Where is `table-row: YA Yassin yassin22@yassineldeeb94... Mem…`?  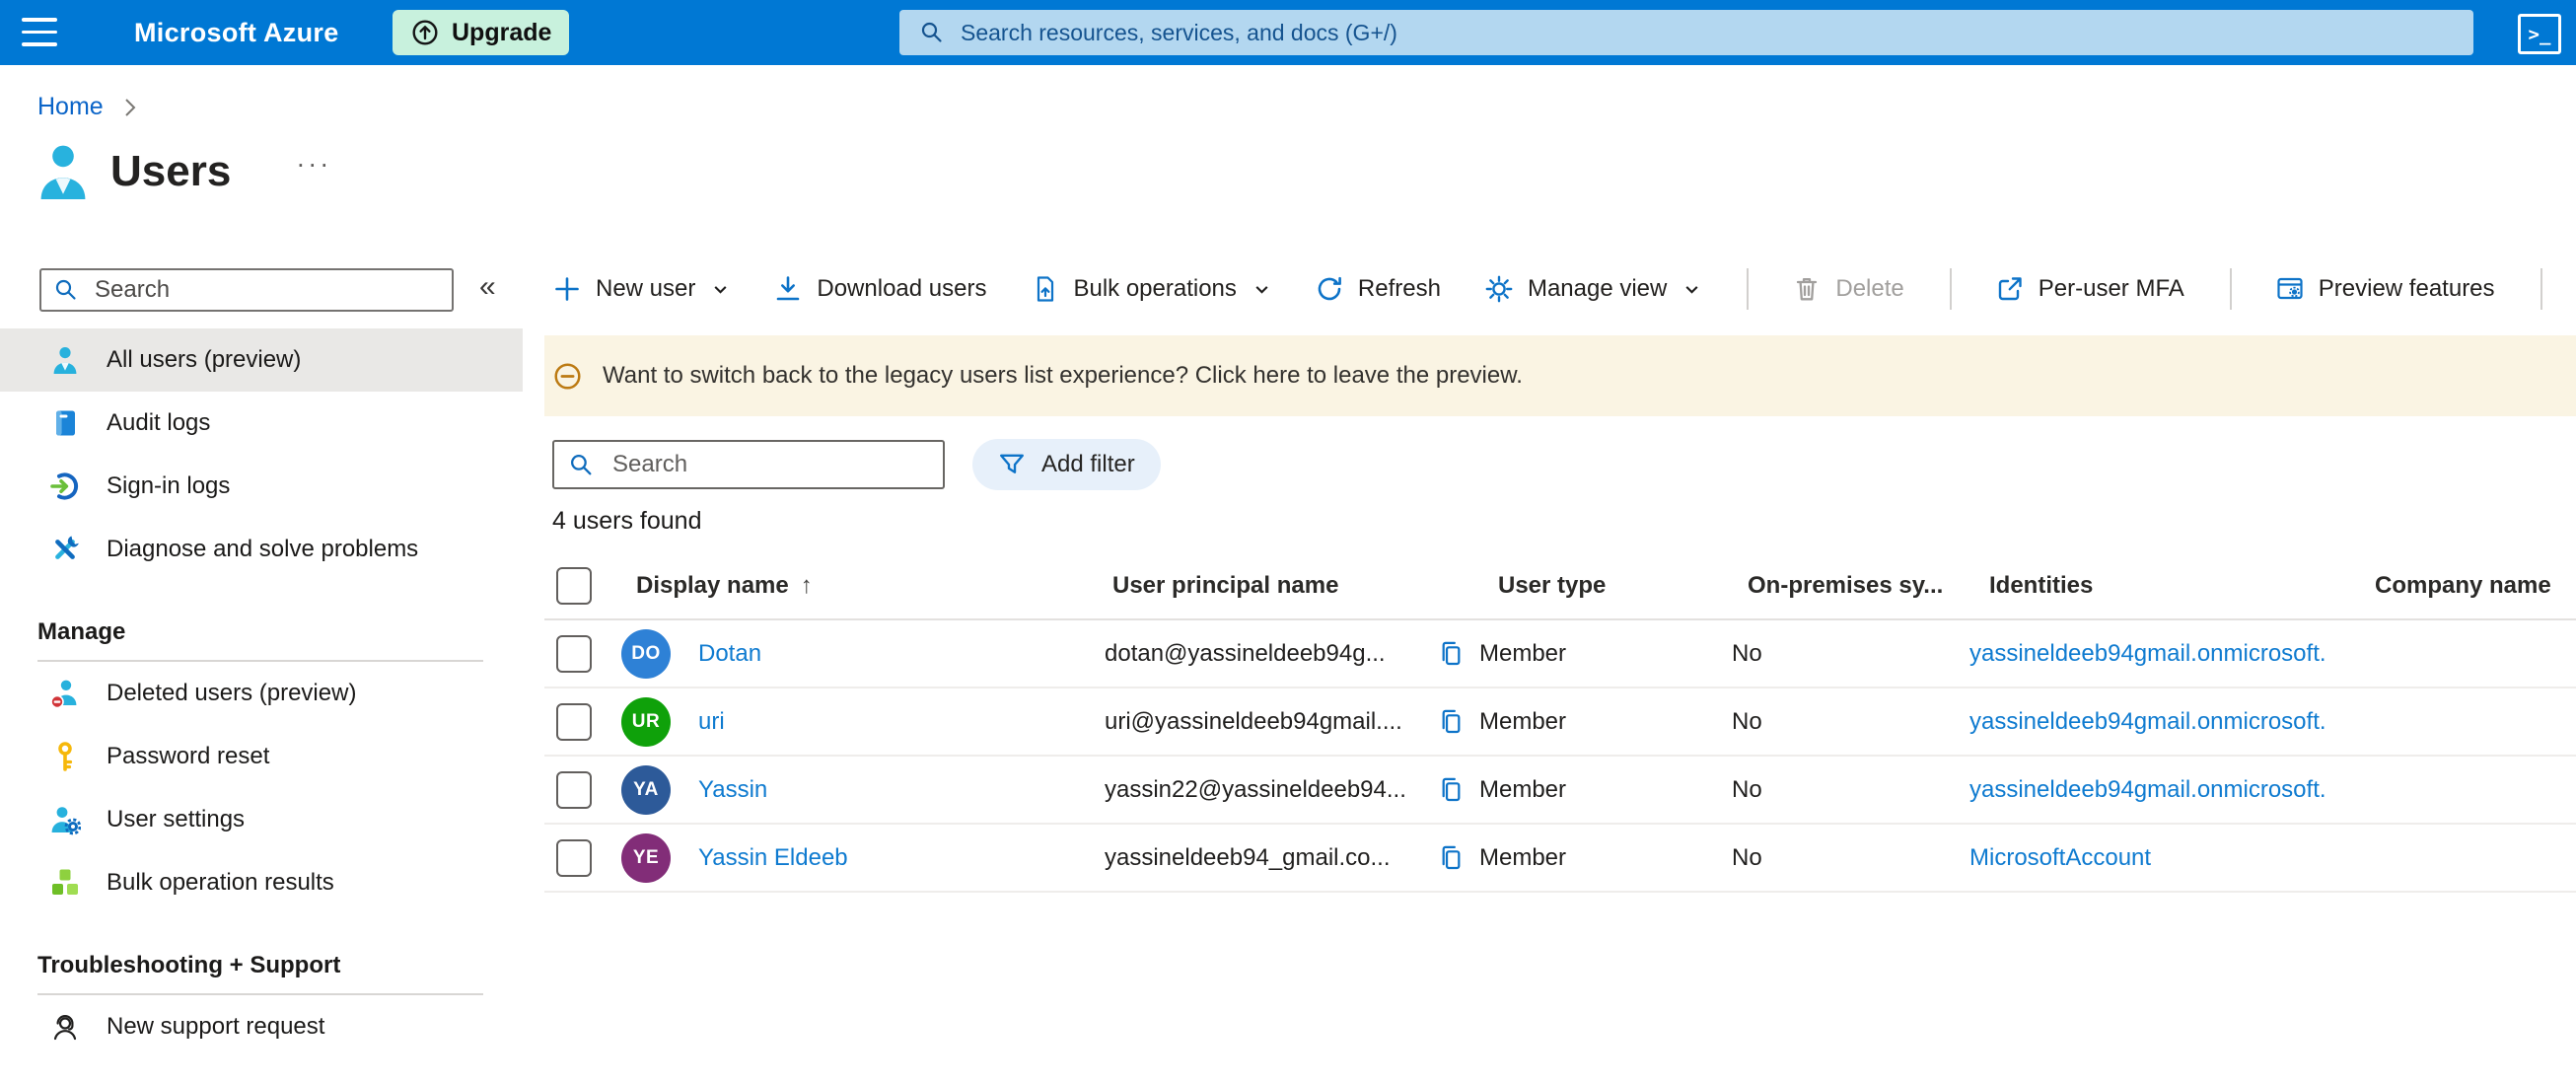 table-row: YA Yassin yassin22@yassineldeeb94... Mem… is located at coordinates (1560, 791).